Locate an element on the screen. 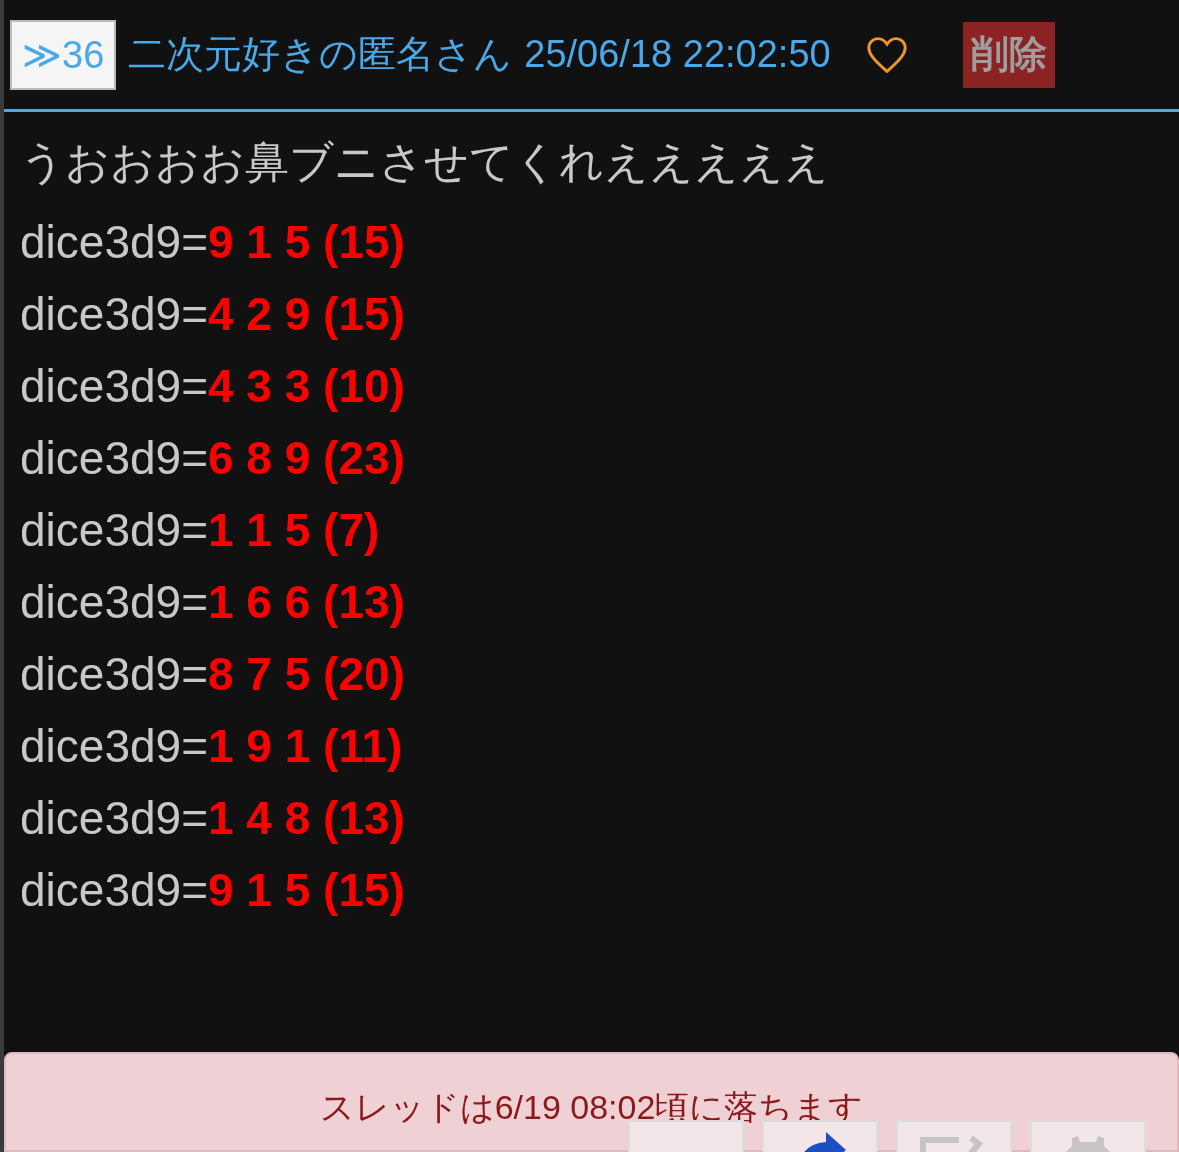  delete-button: 削除 is located at coordinates (1008, 54).